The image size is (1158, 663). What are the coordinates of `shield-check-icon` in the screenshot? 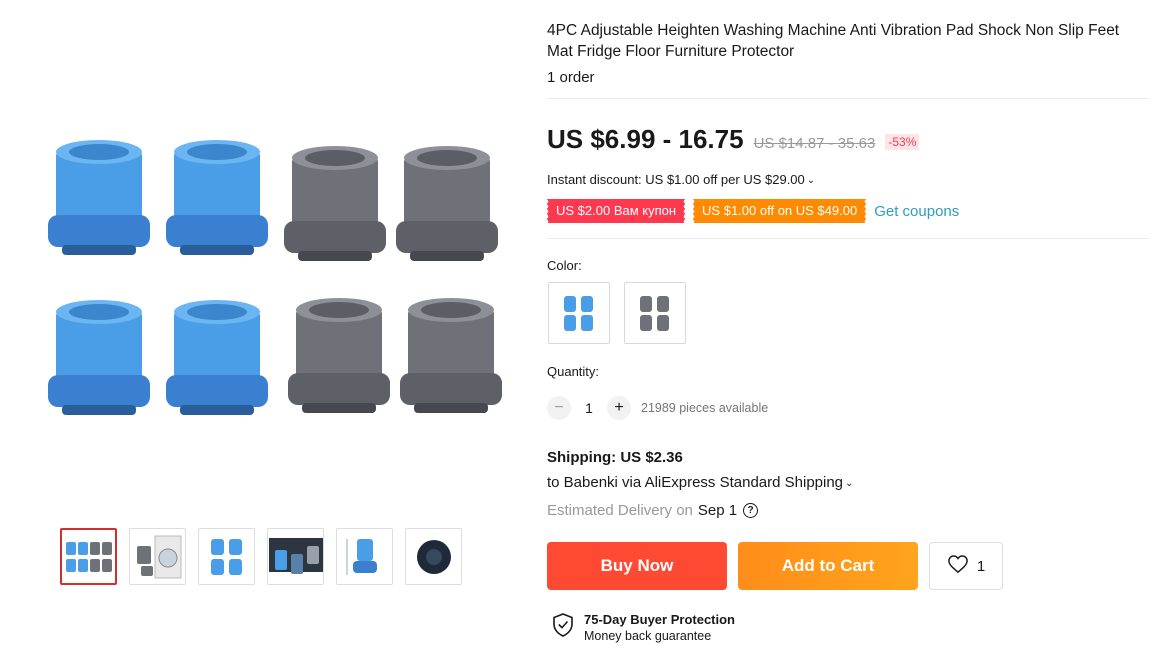 It's located at (563, 627).